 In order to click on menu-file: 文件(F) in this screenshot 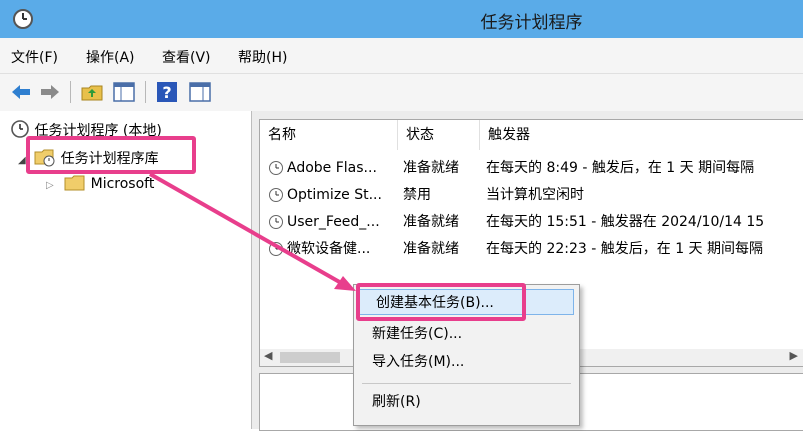, I will do `click(34, 57)`.